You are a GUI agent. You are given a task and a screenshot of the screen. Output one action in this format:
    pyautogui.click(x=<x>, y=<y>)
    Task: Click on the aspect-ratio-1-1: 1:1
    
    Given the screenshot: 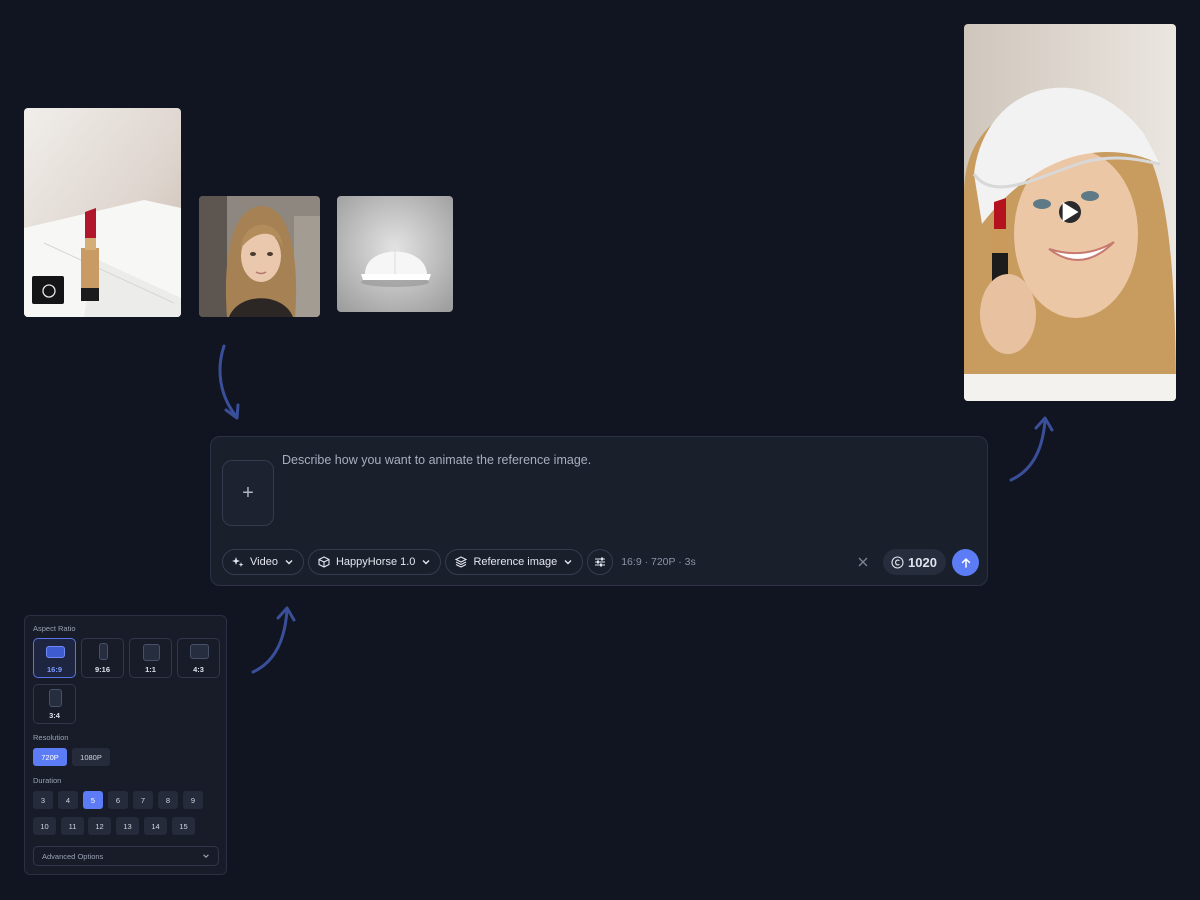 What is the action you would take?
    pyautogui.click(x=150, y=658)
    